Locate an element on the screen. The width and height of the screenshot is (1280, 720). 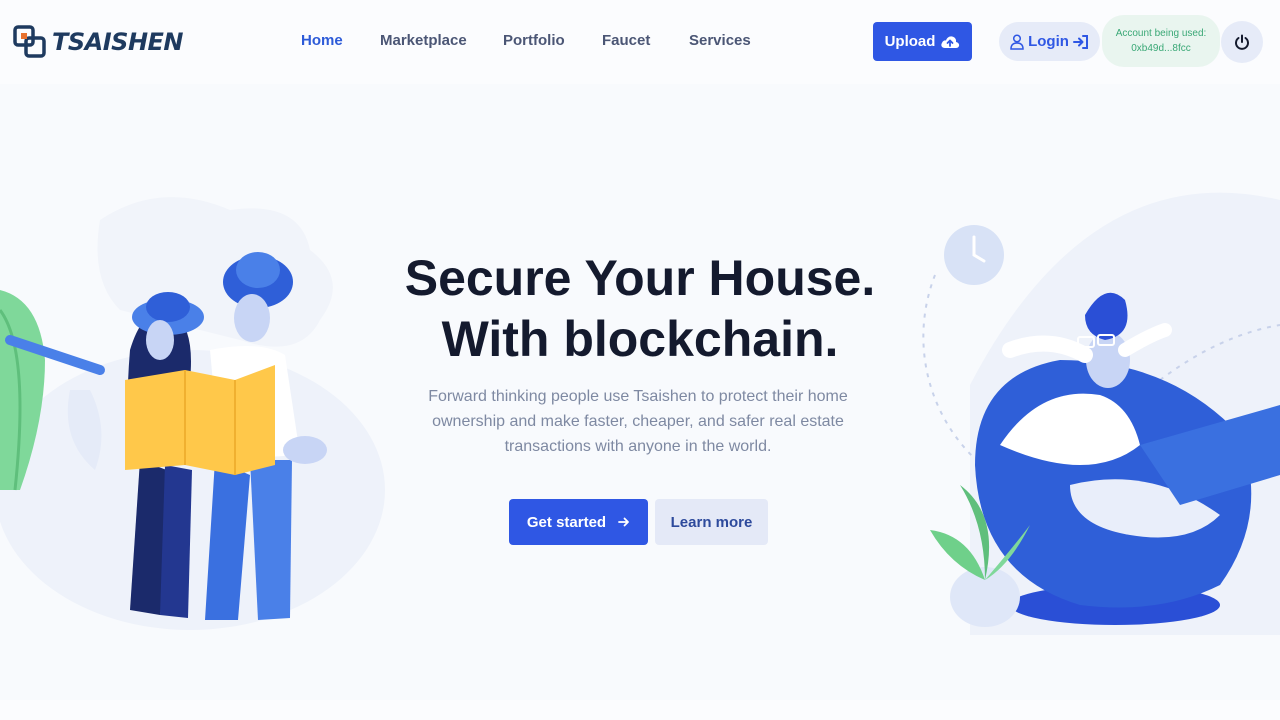
login-button: Login is located at coordinates (1049, 41).